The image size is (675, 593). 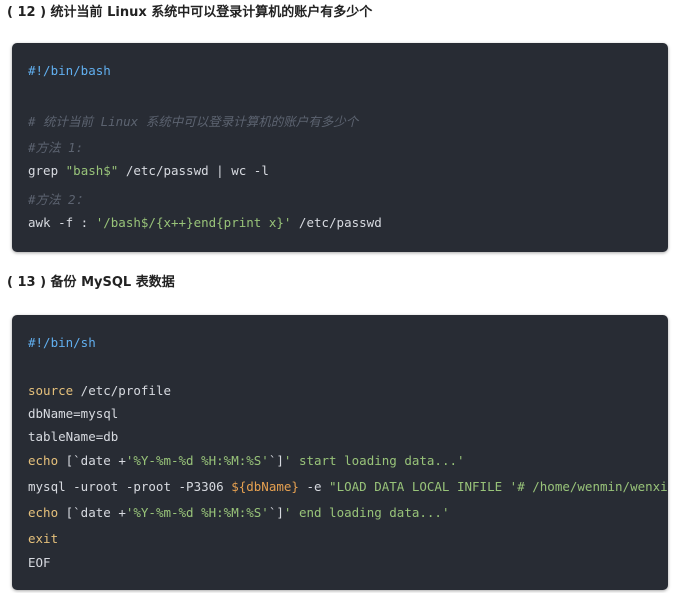 What do you see at coordinates (314, 486) in the screenshot?
I see `mysql-option: -e` at bounding box center [314, 486].